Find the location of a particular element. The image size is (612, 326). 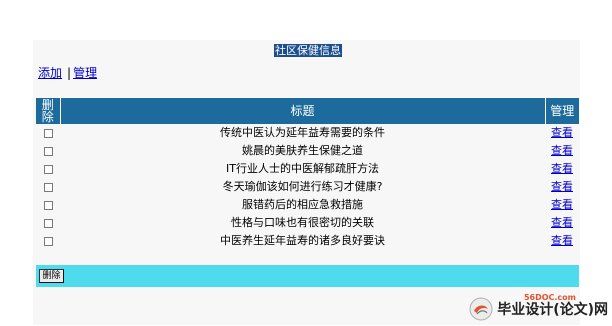

table-row: 中医养生延年益寿的诸多良好要诀 查看 is located at coordinates (307, 241).